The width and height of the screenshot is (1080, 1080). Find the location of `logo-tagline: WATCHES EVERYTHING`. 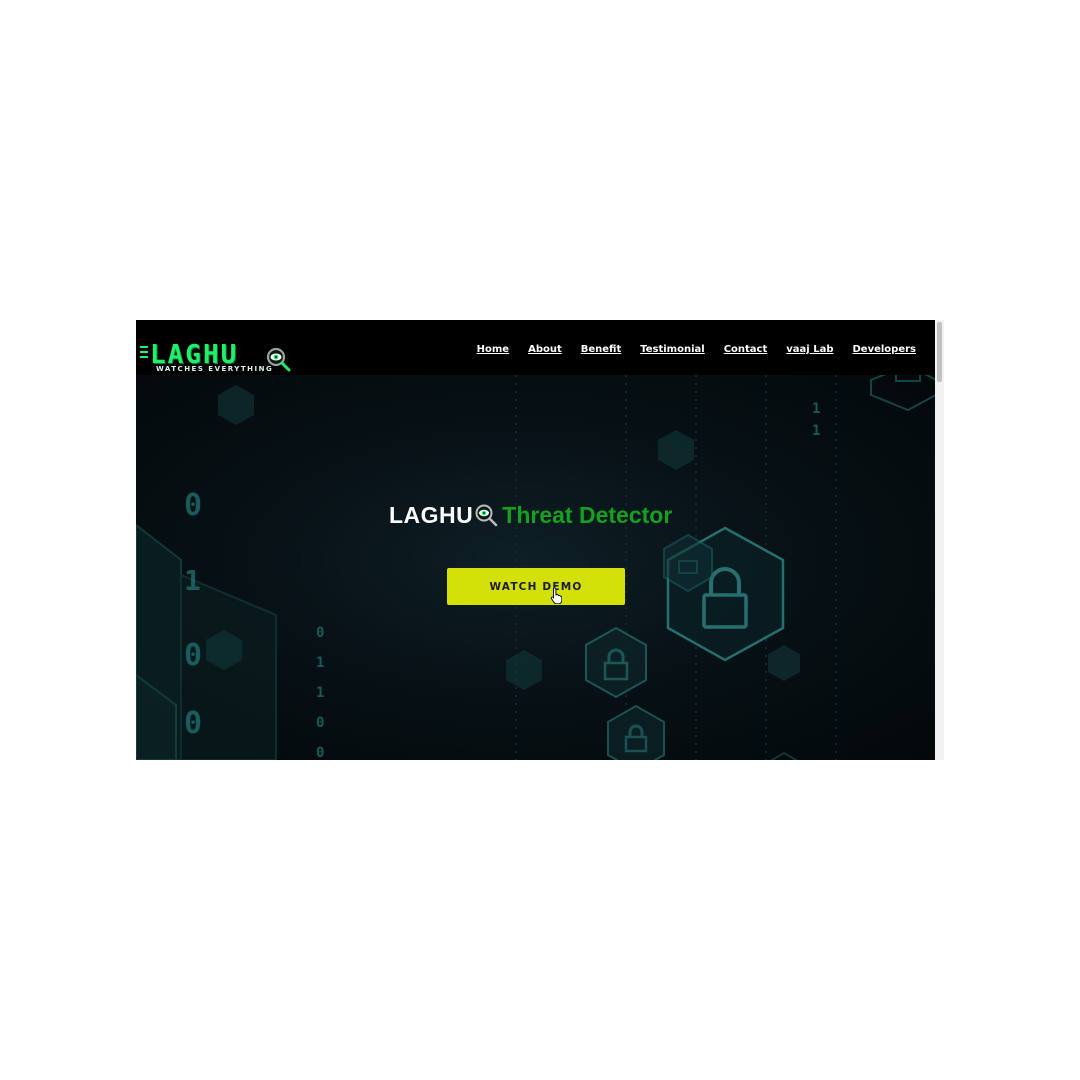

logo-tagline: WATCHES EVERYTHING is located at coordinates (215, 369).